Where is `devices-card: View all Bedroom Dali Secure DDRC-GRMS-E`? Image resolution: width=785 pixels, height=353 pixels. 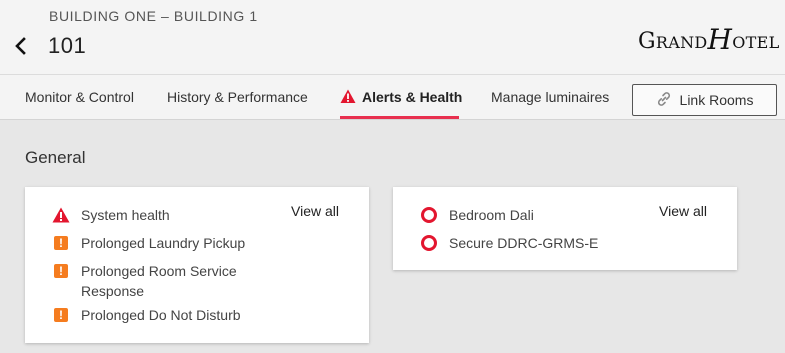 devices-card: View all Bedroom Dali Secure DDRC-GRMS-E is located at coordinates (565, 228).